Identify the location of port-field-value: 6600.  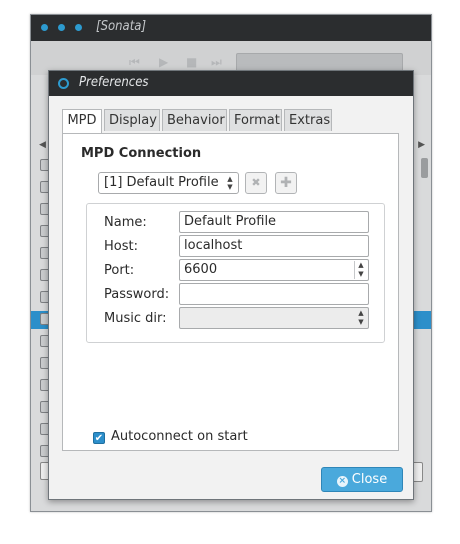
(201, 269).